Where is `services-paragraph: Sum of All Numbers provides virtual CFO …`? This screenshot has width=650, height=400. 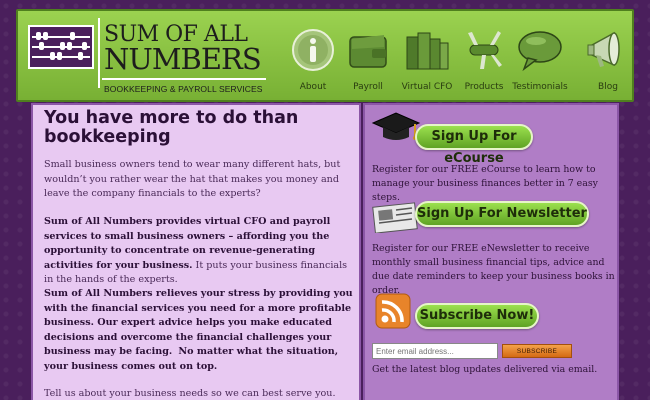
services-paragraph: Sum of All Numbers provides virtual CFO … is located at coordinates (200, 251).